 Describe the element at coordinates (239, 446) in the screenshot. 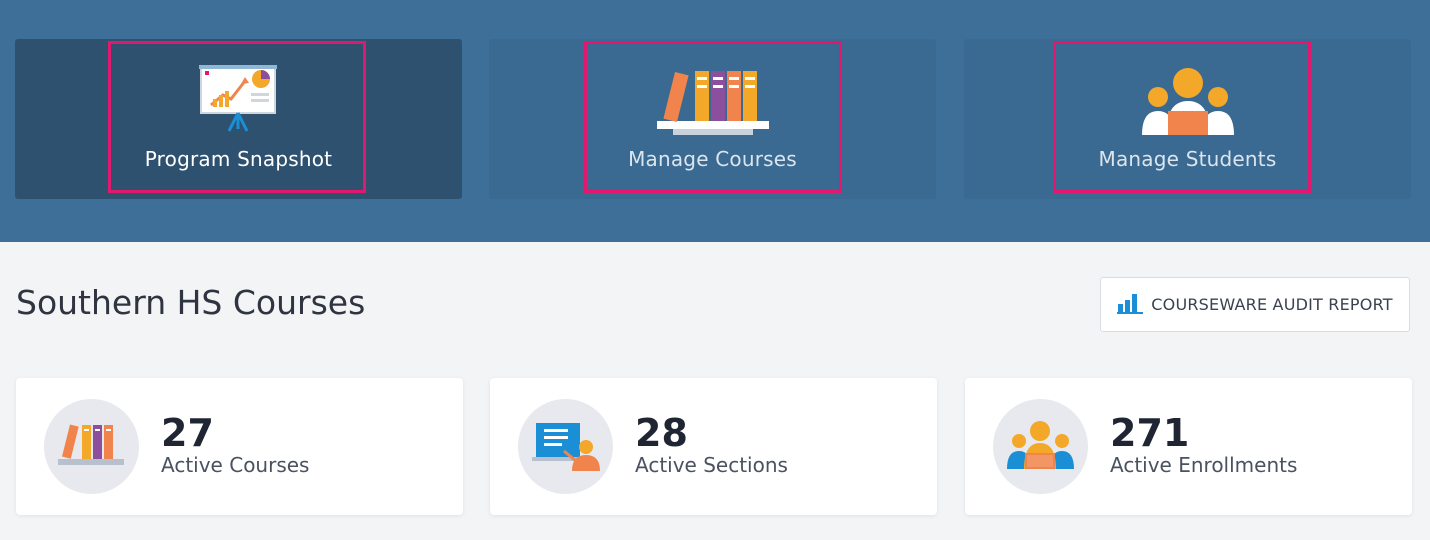

I see `stat-card-active-courses: 27 Active Courses` at that location.